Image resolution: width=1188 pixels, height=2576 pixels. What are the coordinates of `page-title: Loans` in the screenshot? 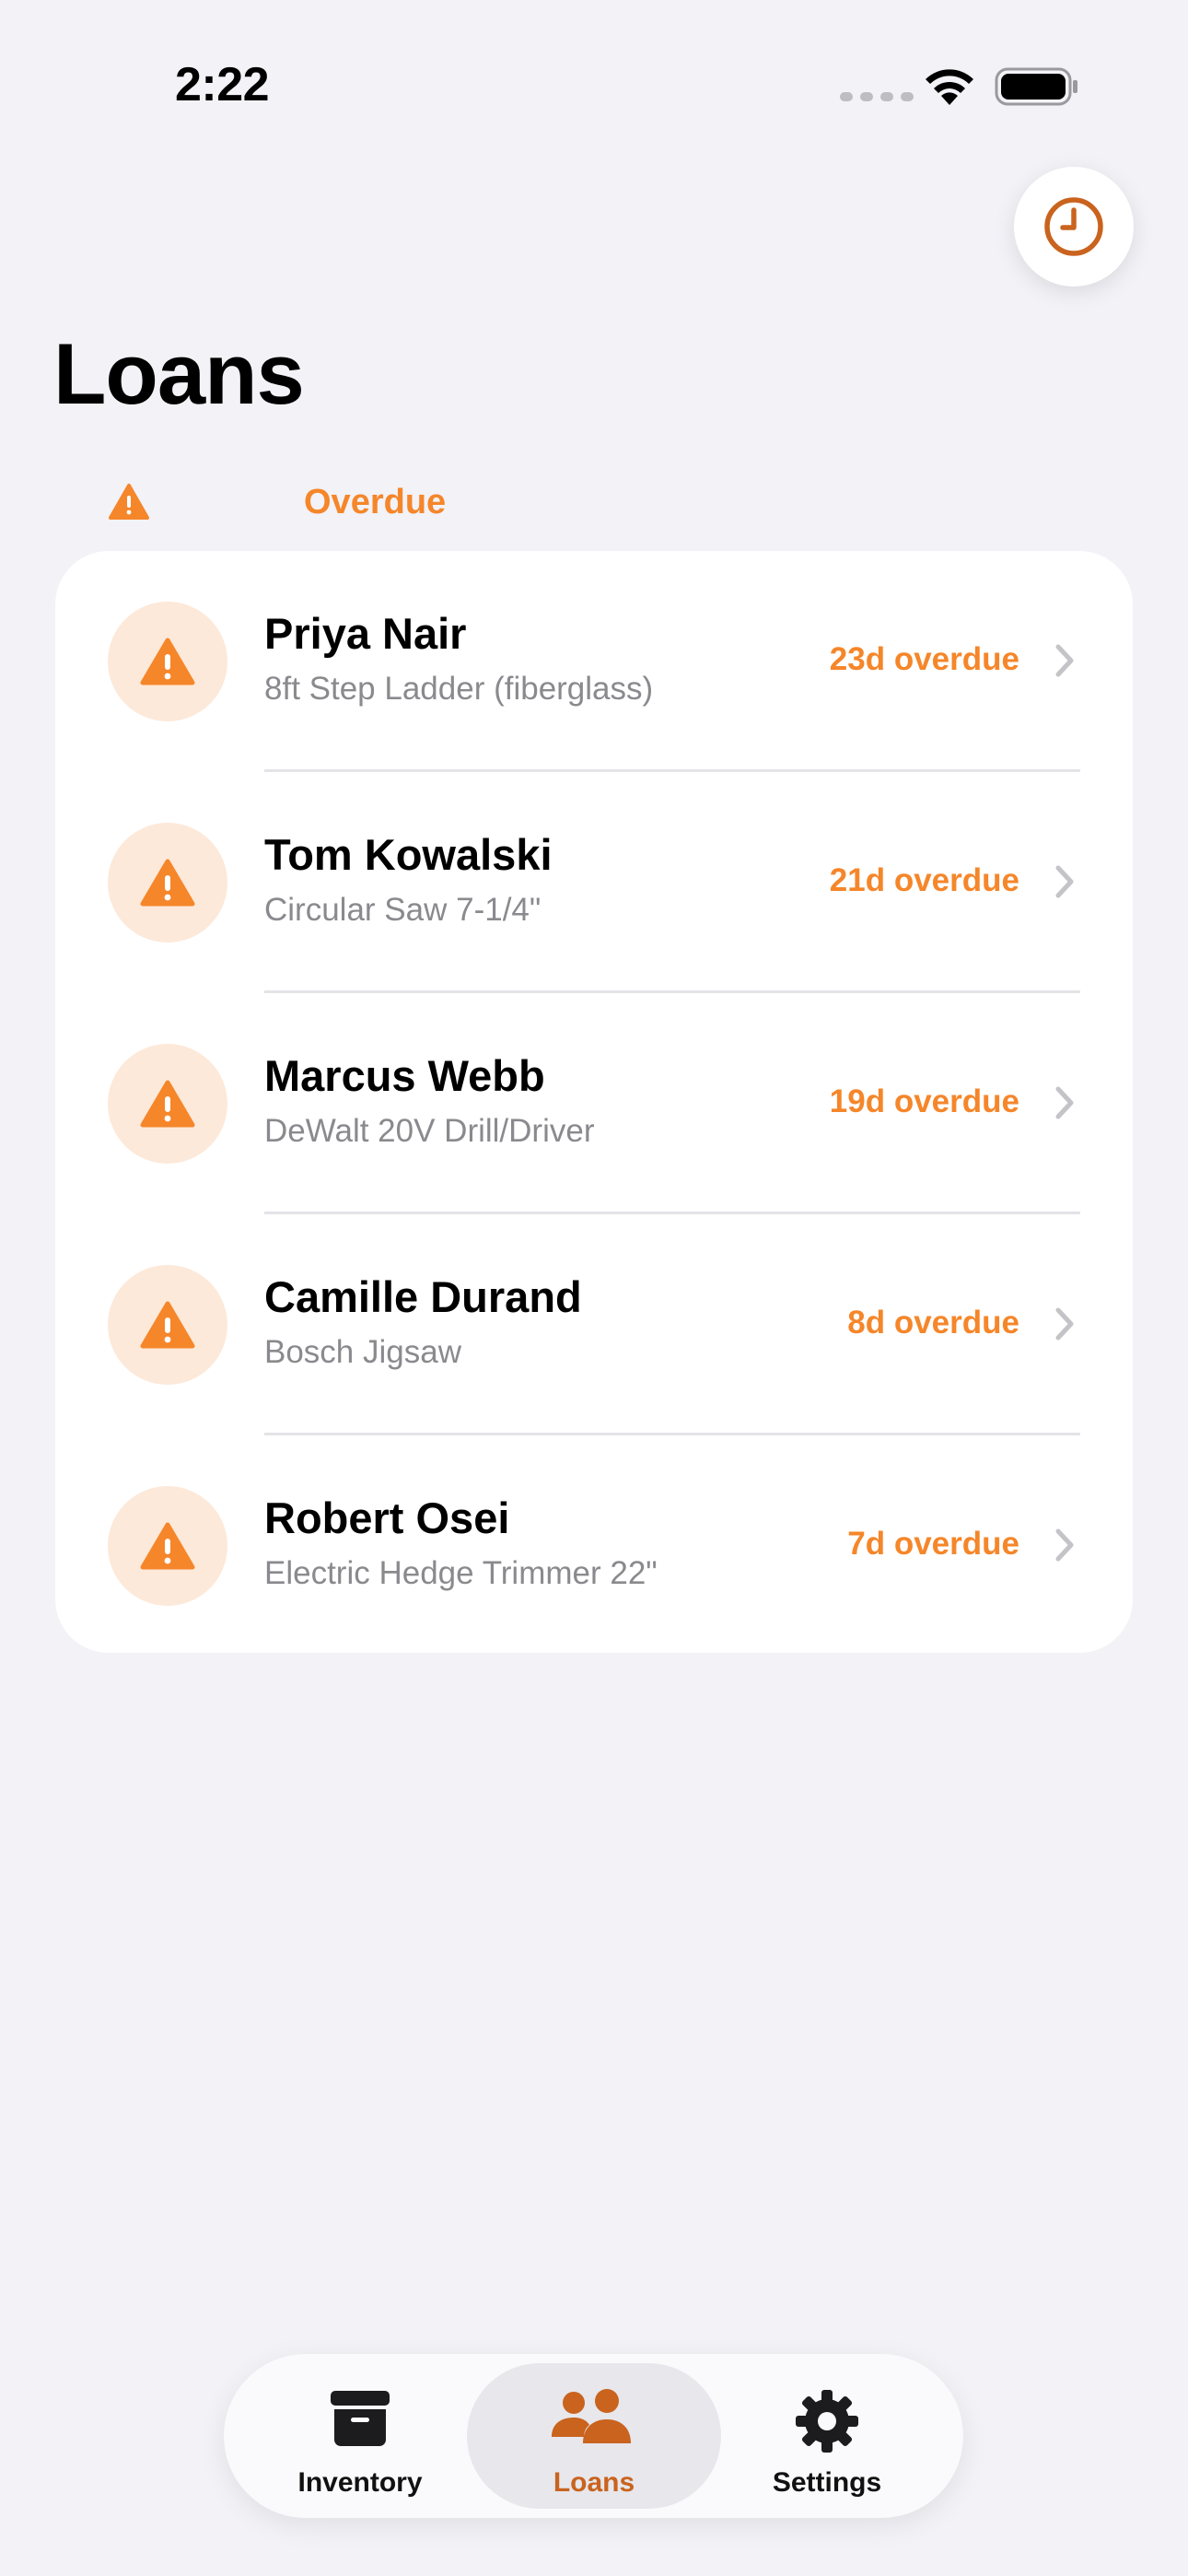 It's located at (179, 373).